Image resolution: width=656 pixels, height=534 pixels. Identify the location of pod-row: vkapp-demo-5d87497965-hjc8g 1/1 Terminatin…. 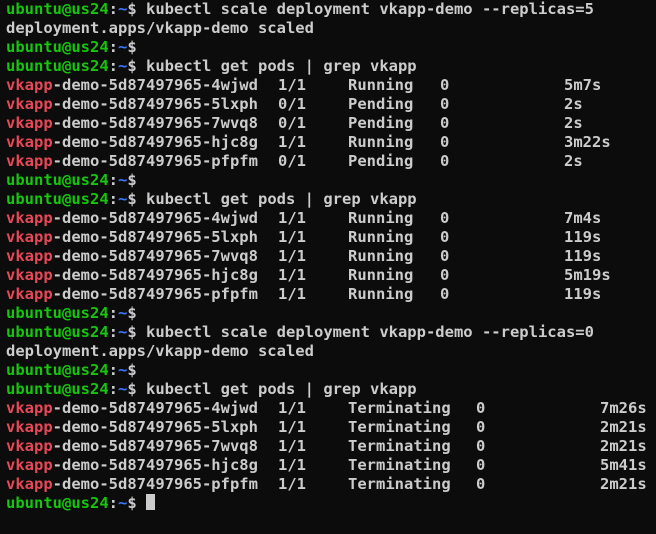
(326, 465).